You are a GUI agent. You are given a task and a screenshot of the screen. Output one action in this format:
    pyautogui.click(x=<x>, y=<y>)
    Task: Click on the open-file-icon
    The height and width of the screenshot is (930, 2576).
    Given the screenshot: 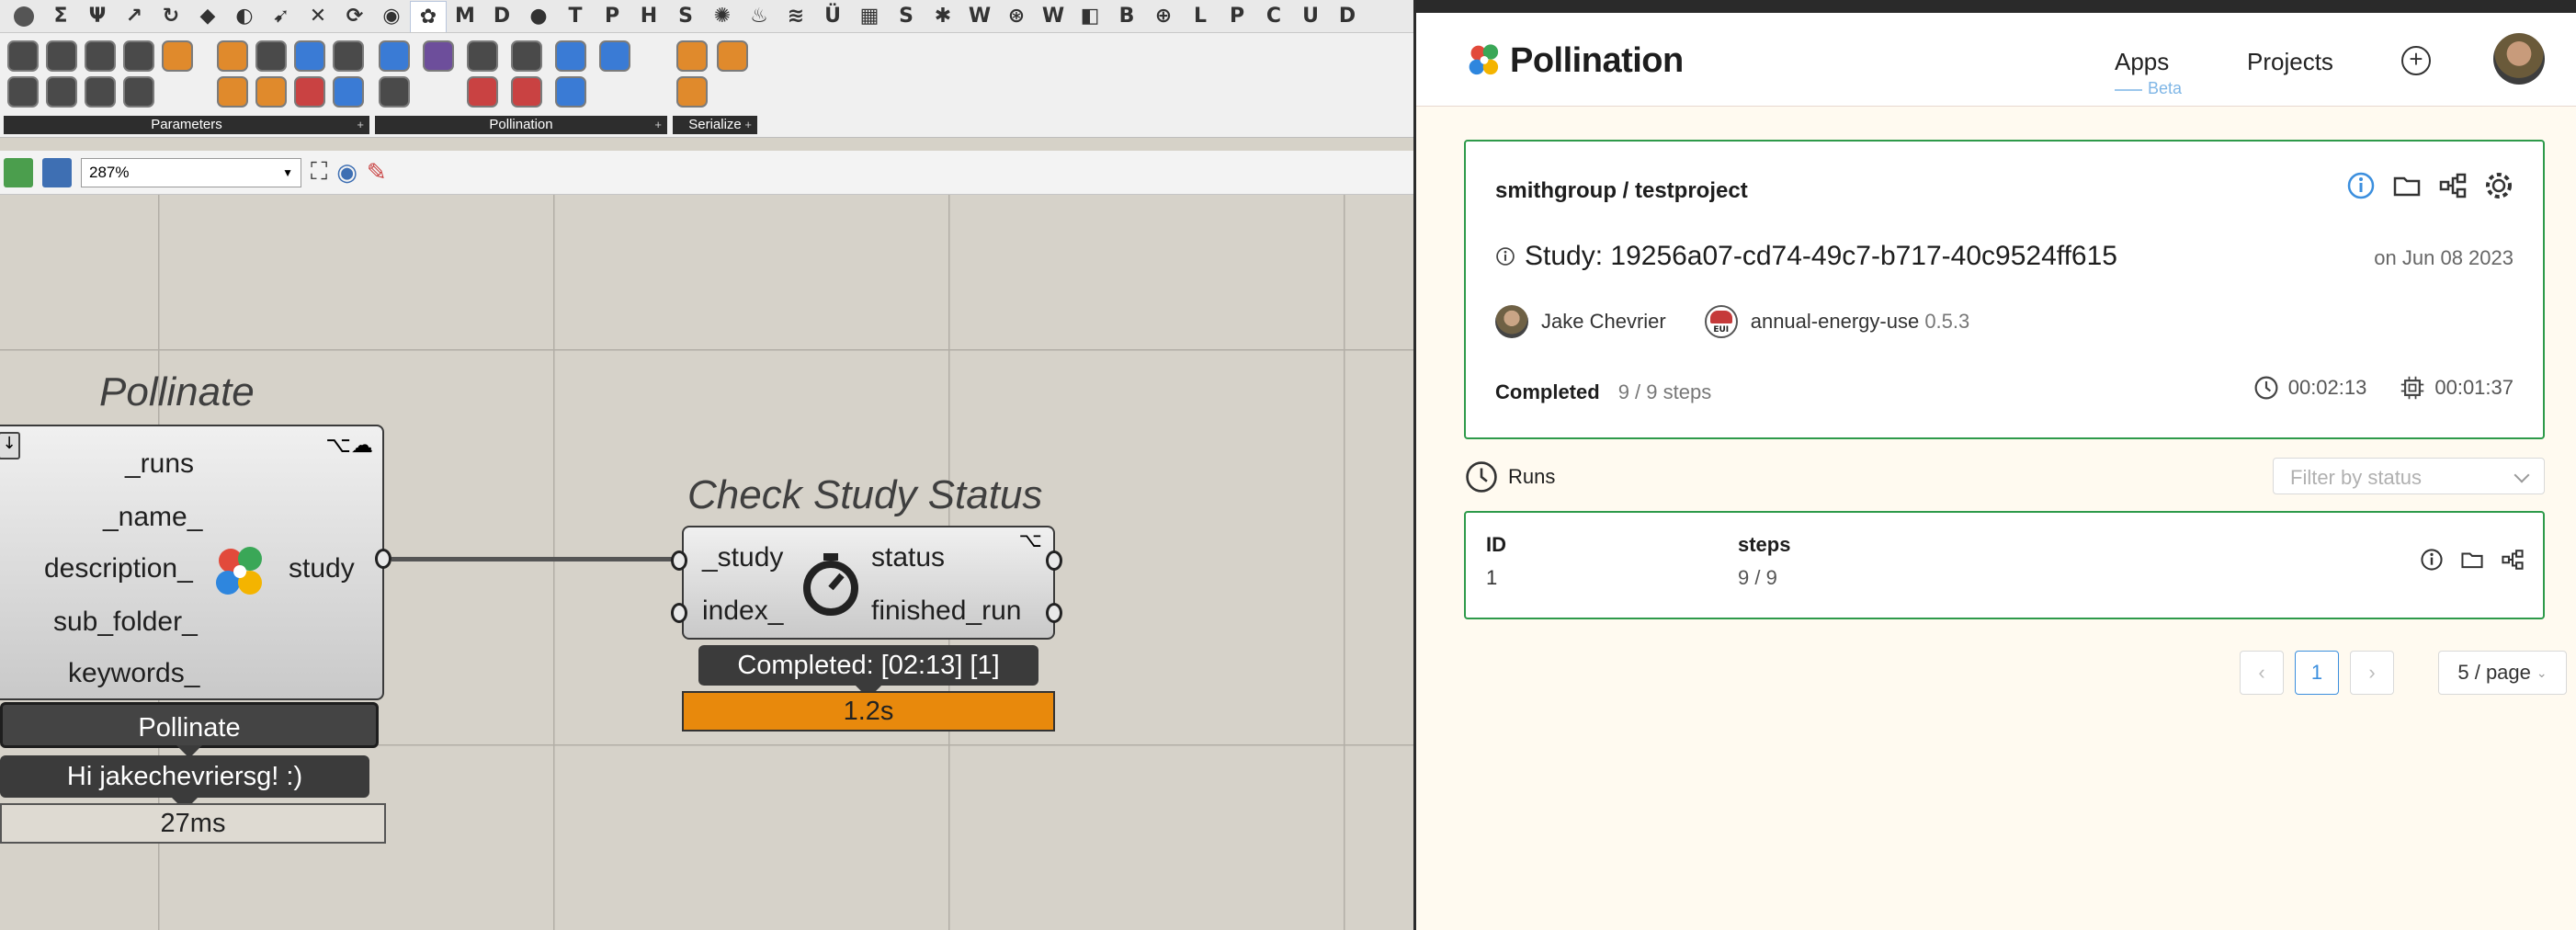 What is the action you would take?
    pyautogui.click(x=18, y=172)
    